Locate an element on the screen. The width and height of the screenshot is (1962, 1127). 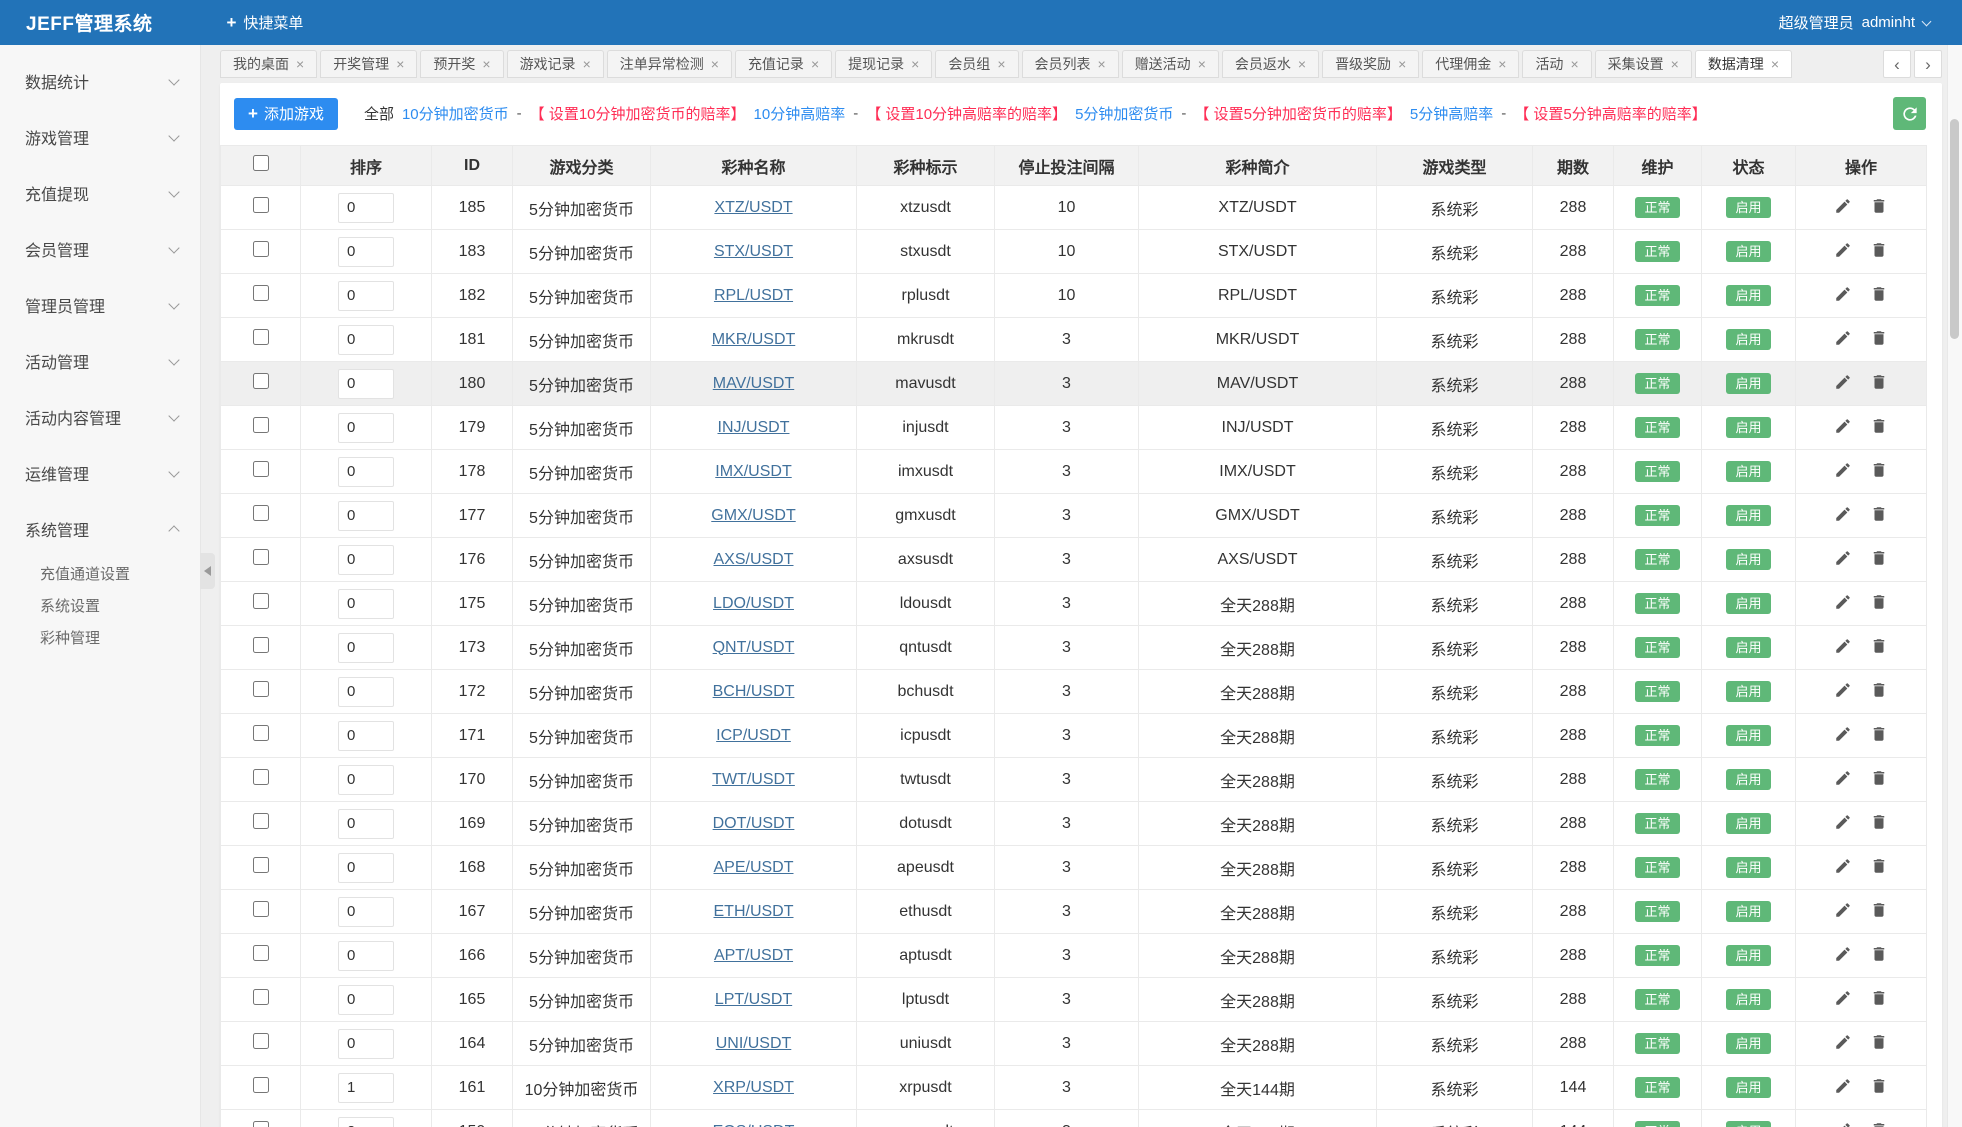
game-name-link: UNI/USDT is located at coordinates (754, 1043).